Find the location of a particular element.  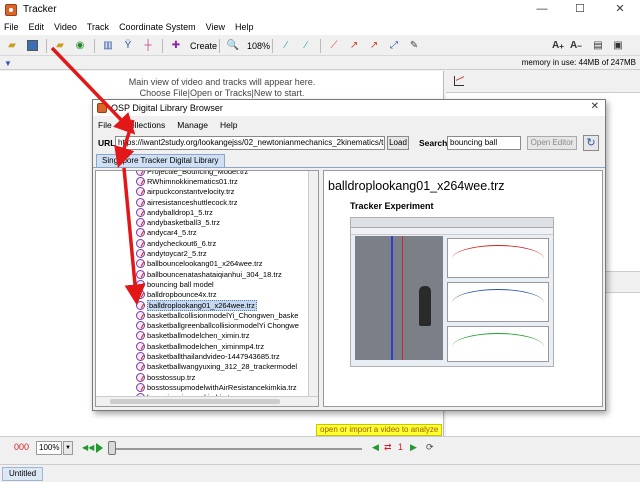

frame-number: 000 is located at coordinates (21, 447).